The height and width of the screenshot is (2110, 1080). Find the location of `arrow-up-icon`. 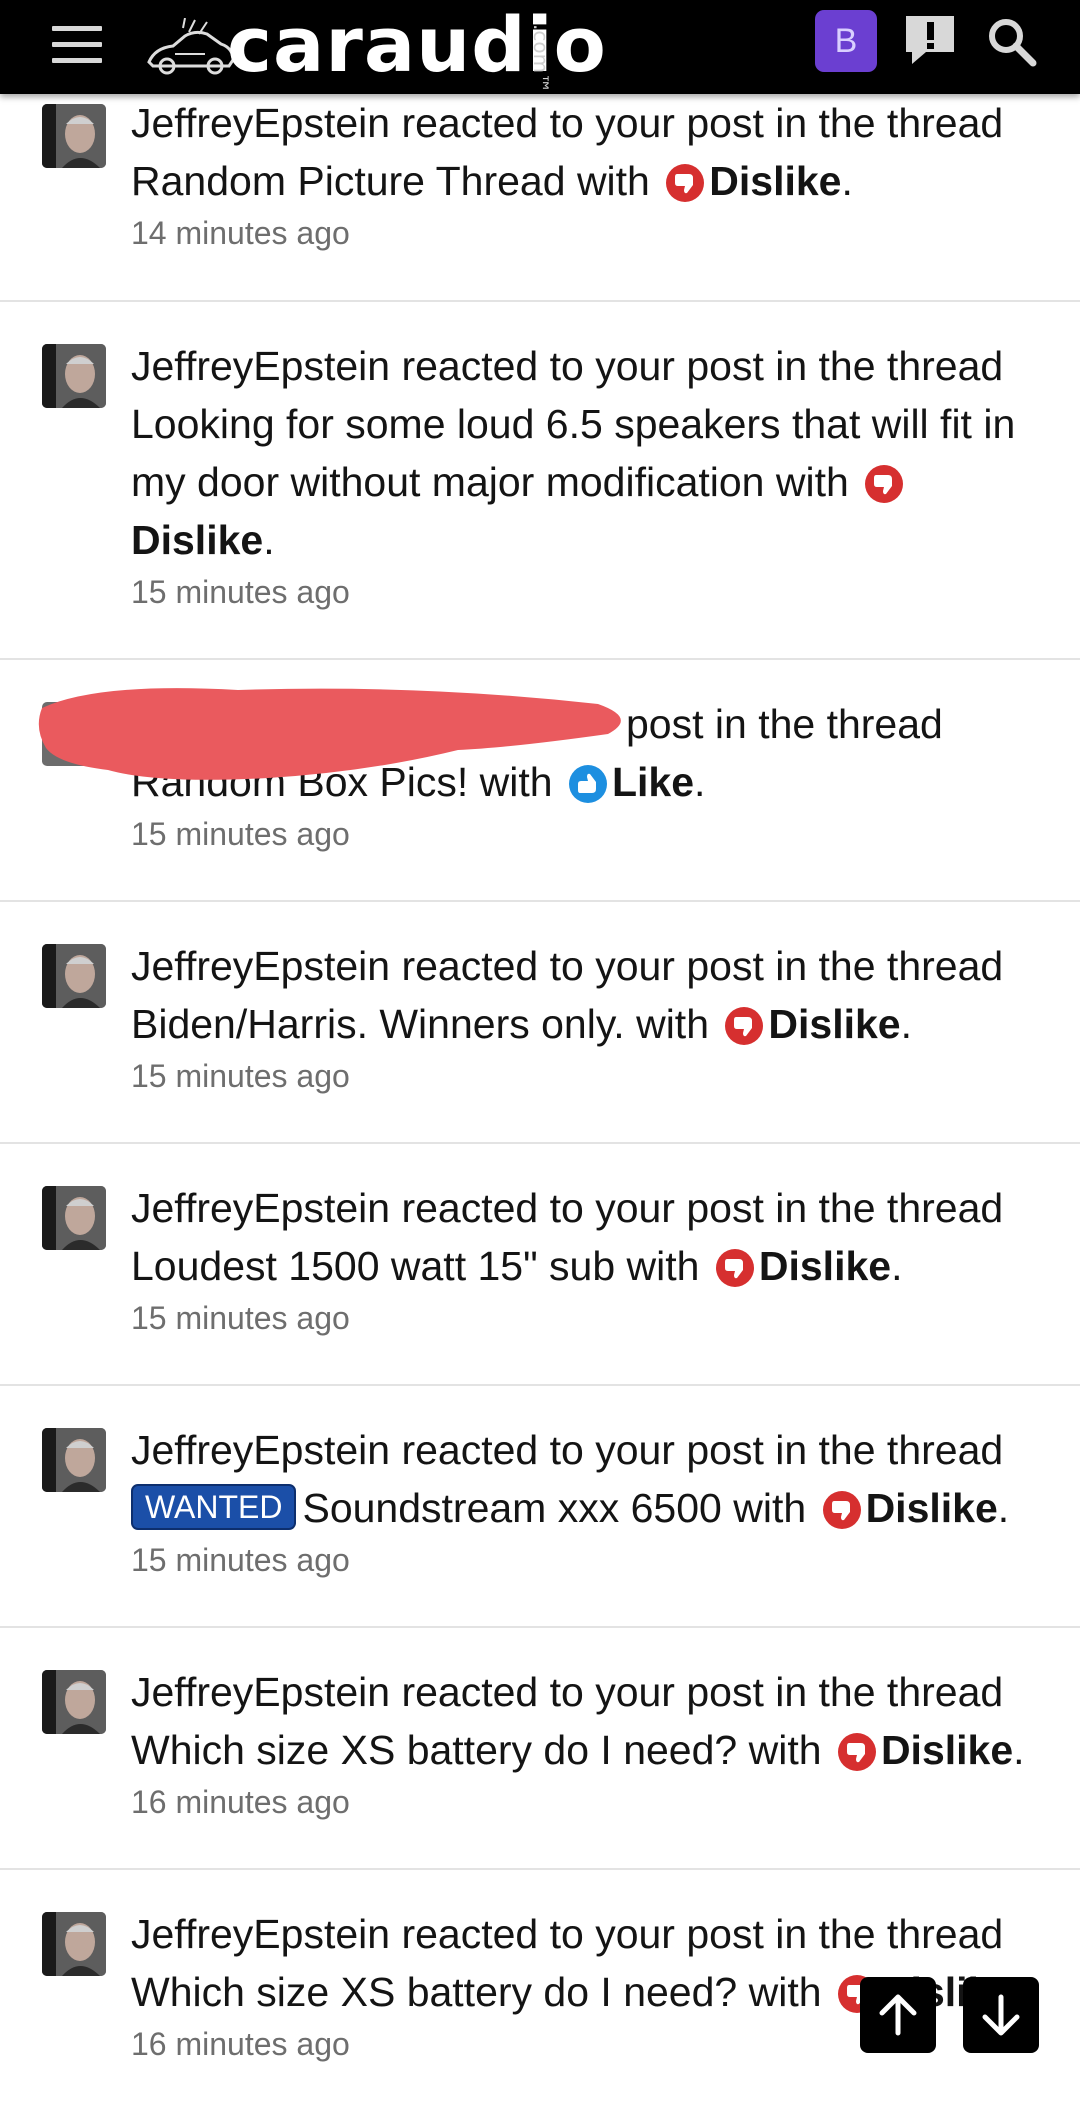

arrow-up-icon is located at coordinates (898, 2015).